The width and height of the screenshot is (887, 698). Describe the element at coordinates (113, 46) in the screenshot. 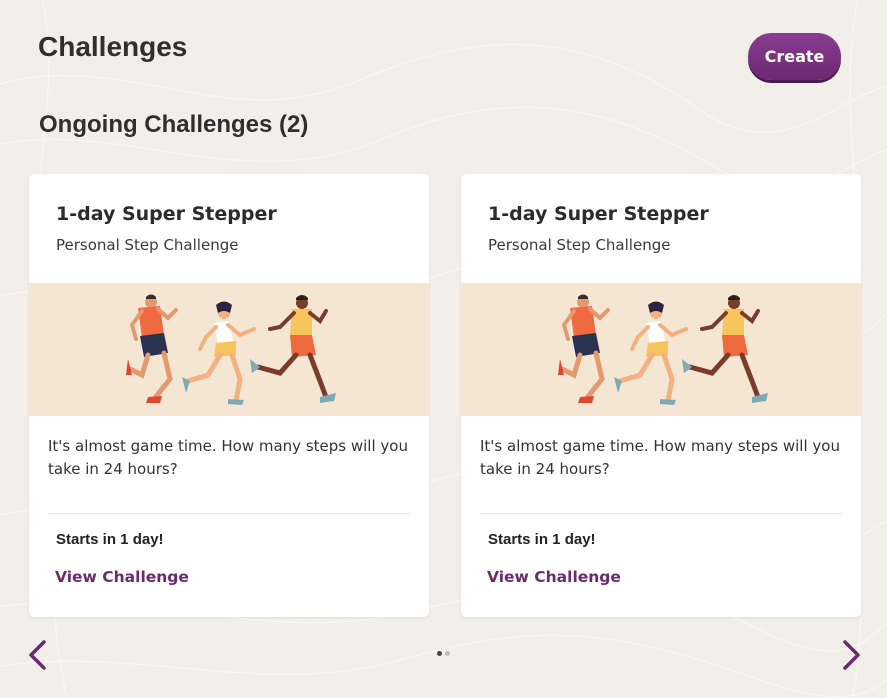

I see `page-title: Challenges` at that location.